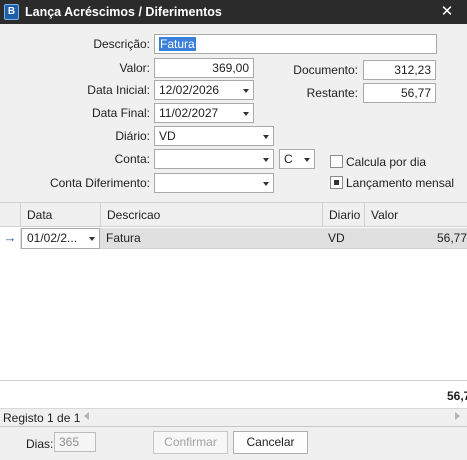 This screenshot has height=460, width=467. Describe the element at coordinates (40, 444) in the screenshot. I see `dias-label: Dias:` at that location.